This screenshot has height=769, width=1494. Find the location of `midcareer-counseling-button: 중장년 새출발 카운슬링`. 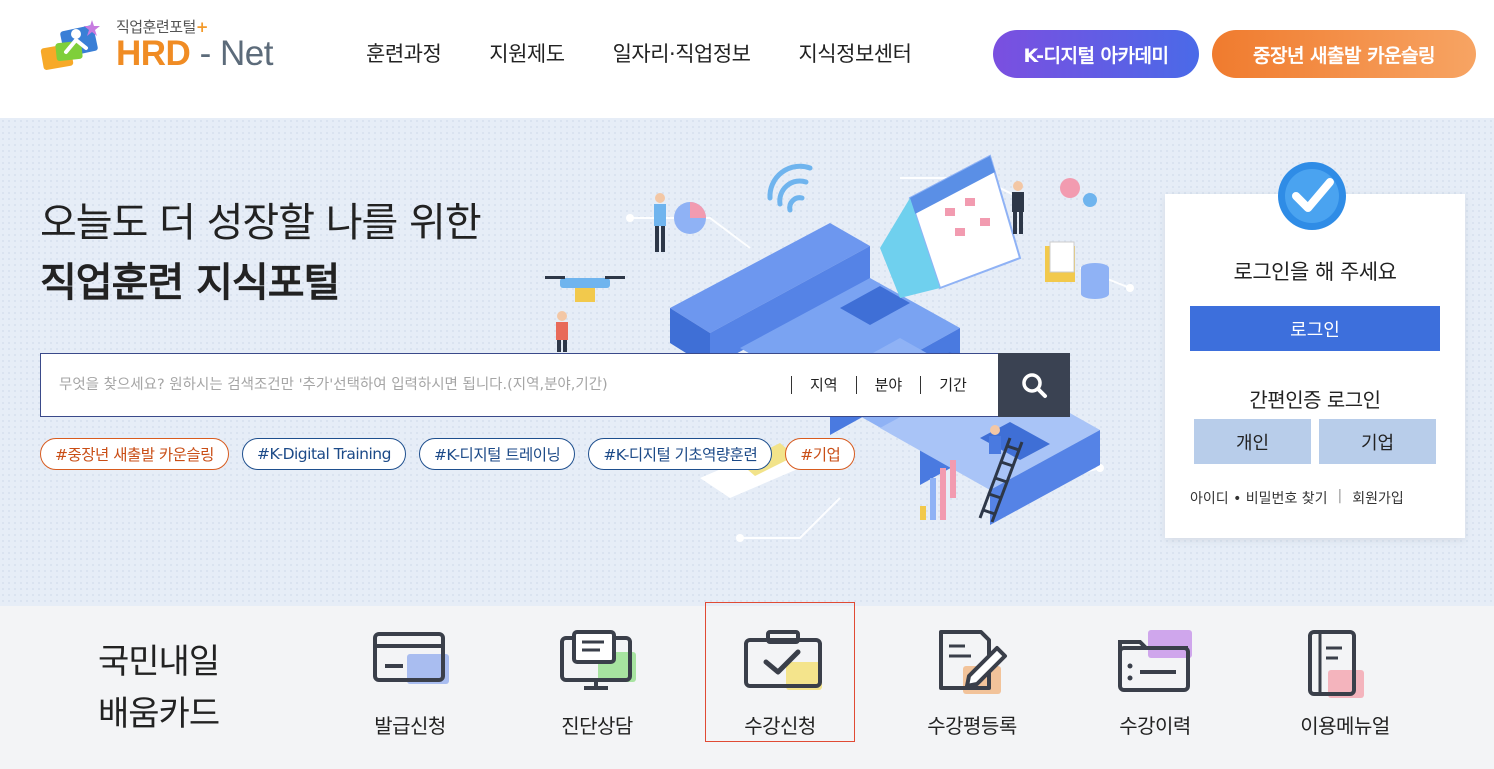

midcareer-counseling-button: 중장년 새출발 카운슬링 is located at coordinates (1344, 54).